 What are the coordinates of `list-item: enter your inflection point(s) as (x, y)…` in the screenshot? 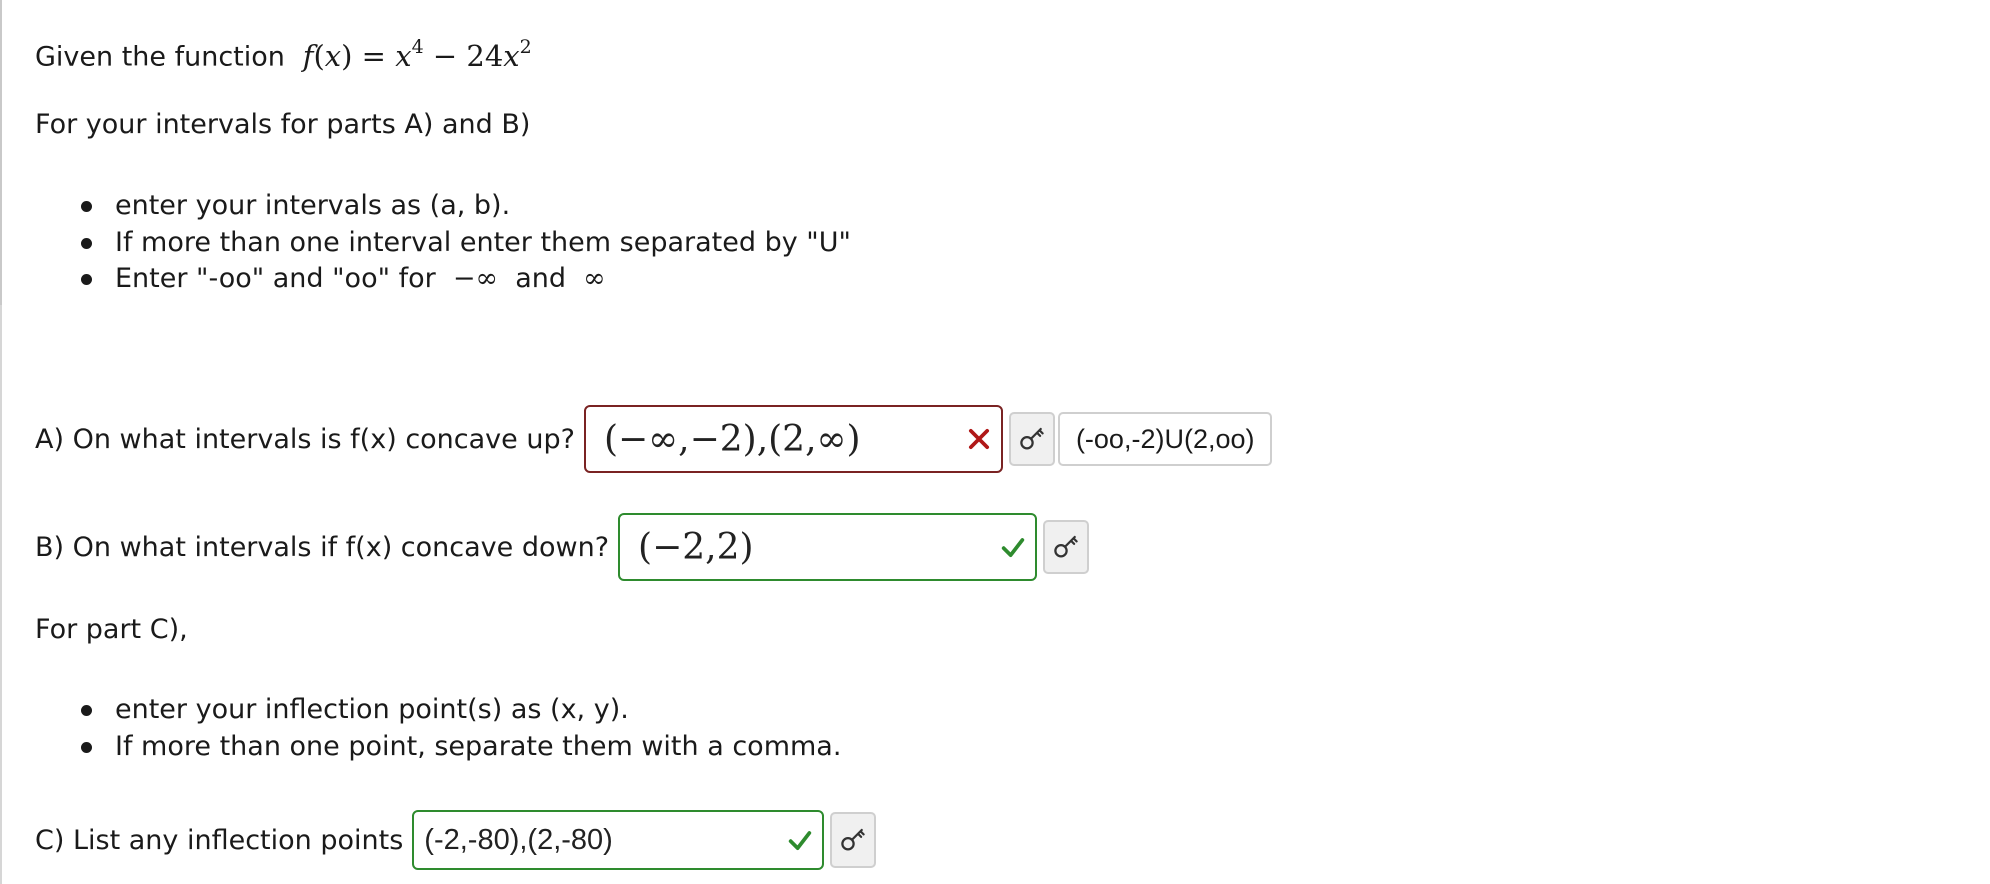 It's located at (420, 710).